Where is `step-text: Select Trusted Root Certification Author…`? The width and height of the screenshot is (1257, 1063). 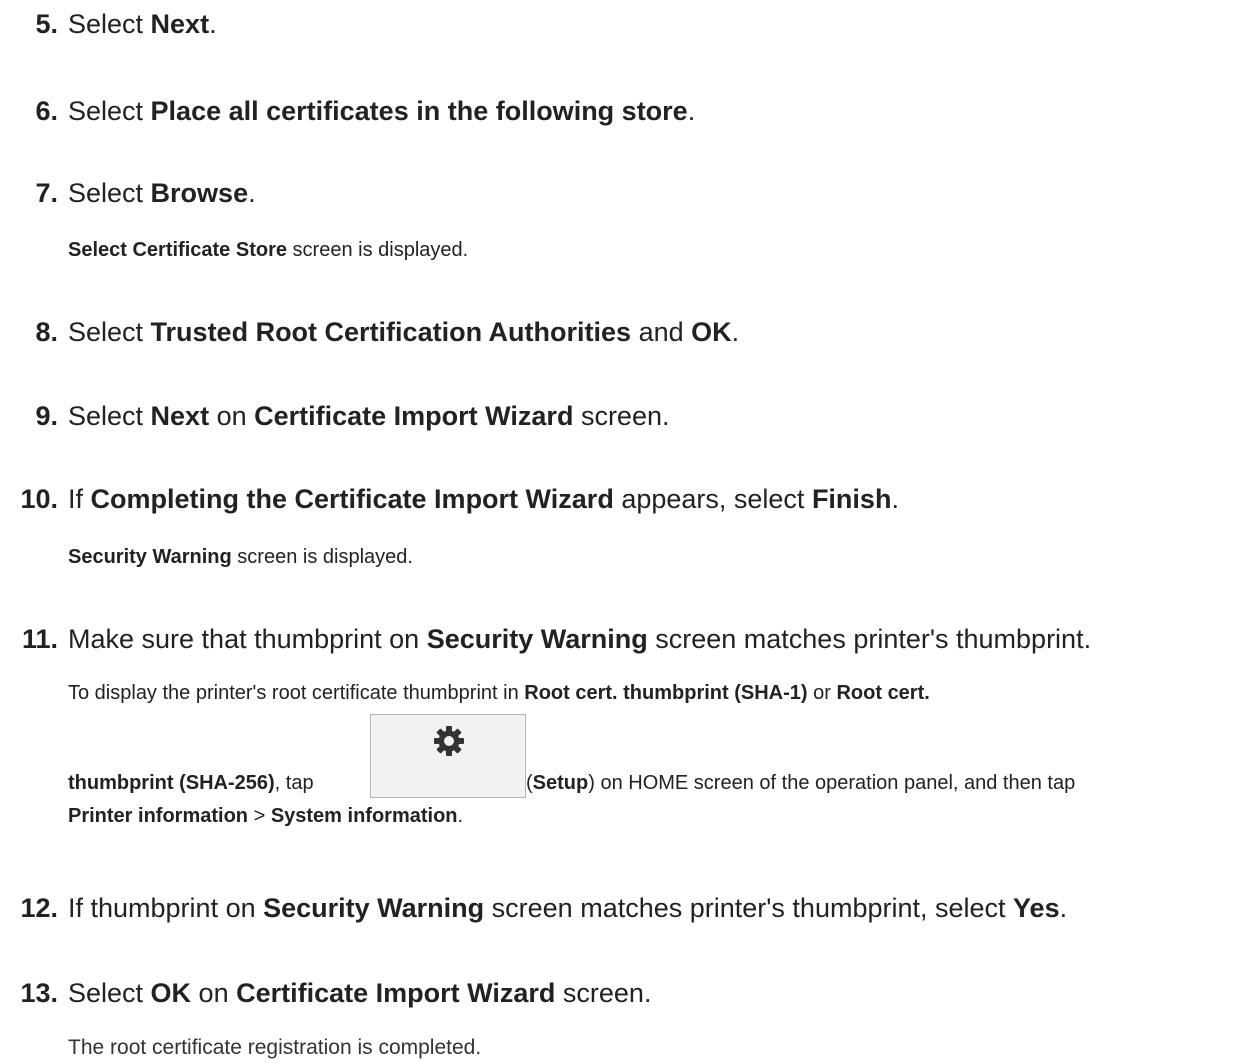 step-text: Select Trusted Root Certification Author… is located at coordinates (404, 332).